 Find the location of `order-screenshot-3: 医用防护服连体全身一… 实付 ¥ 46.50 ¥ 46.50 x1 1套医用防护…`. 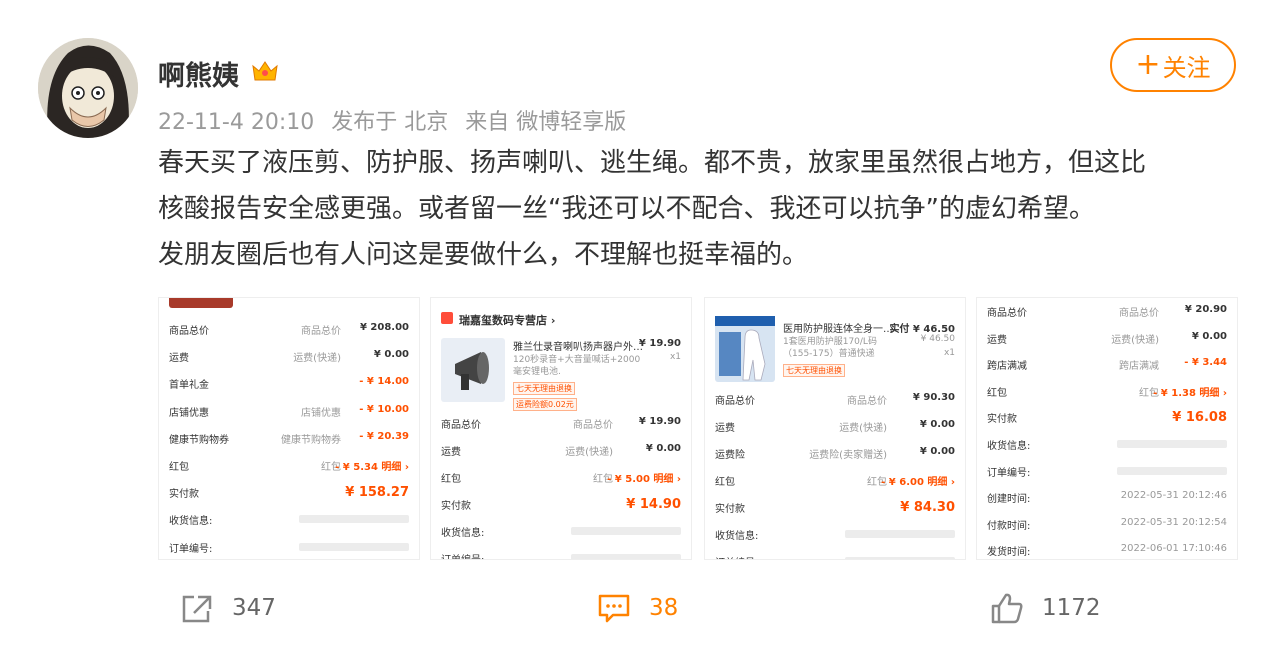

order-screenshot-3: 医用防护服连体全身一… 实付 ¥ 46.50 ¥ 46.50 x1 1套医用防护… is located at coordinates (835, 428).